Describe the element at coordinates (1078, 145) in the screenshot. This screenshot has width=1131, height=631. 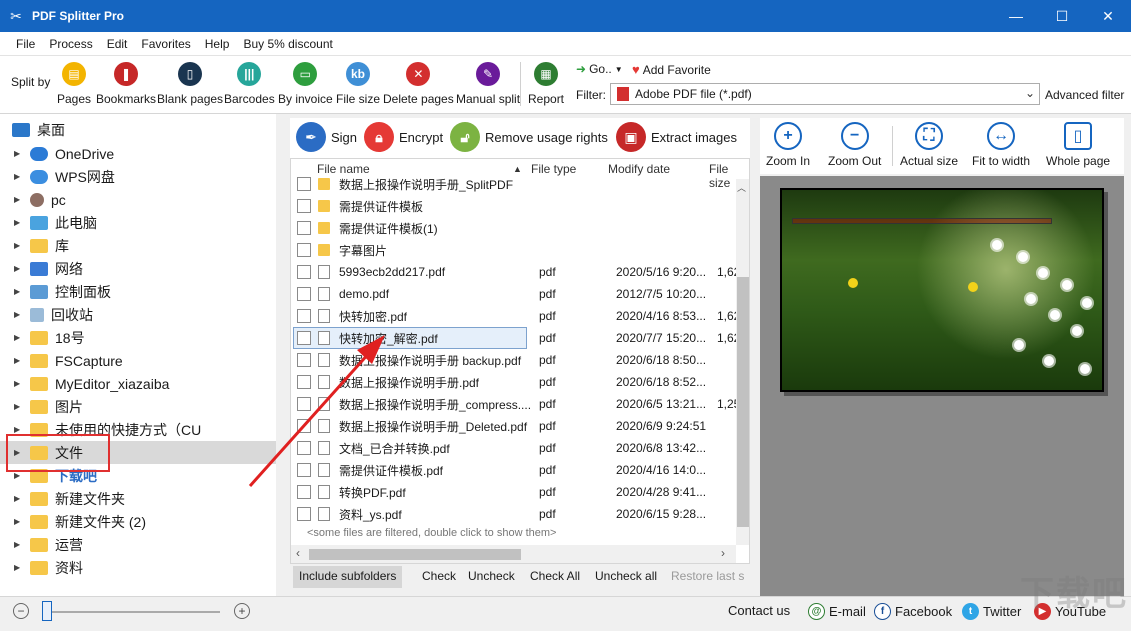
I see `whole-page-button: ▯ Whole page` at that location.